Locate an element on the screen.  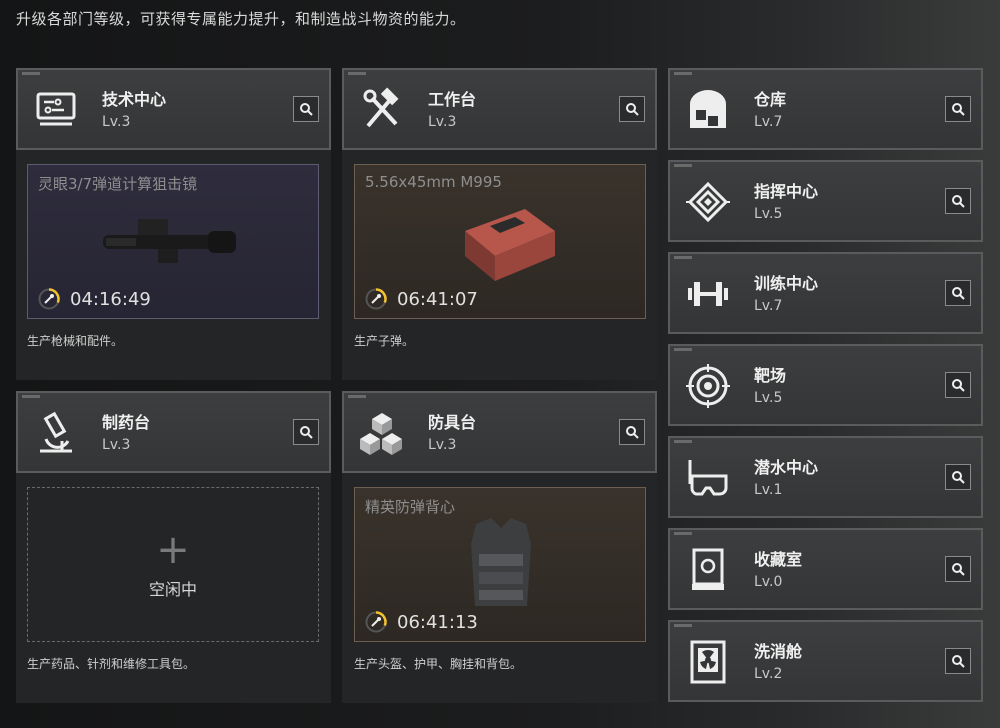
command-chip-icon is located at coordinates (708, 202).